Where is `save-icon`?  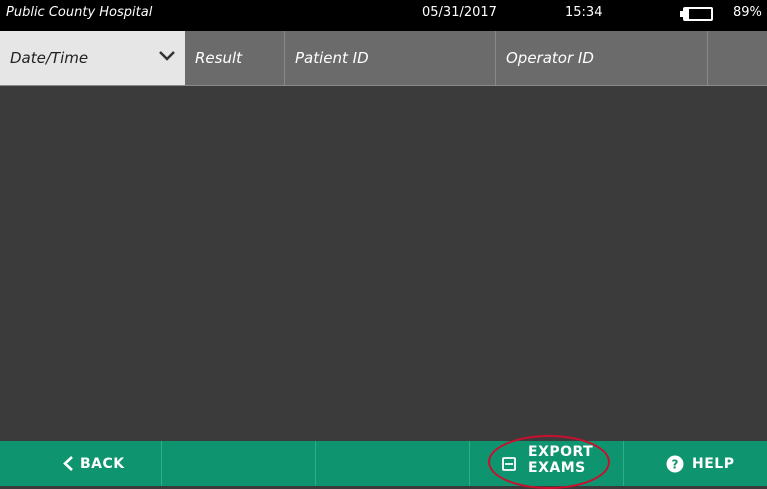 save-icon is located at coordinates (509, 464).